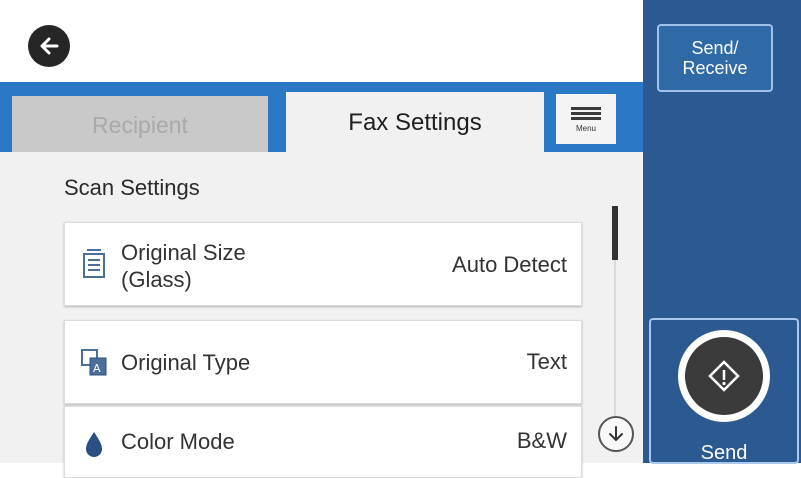 This screenshot has height=478, width=801. What do you see at coordinates (586, 113) in the screenshot?
I see `menu-lines-icon` at bounding box center [586, 113].